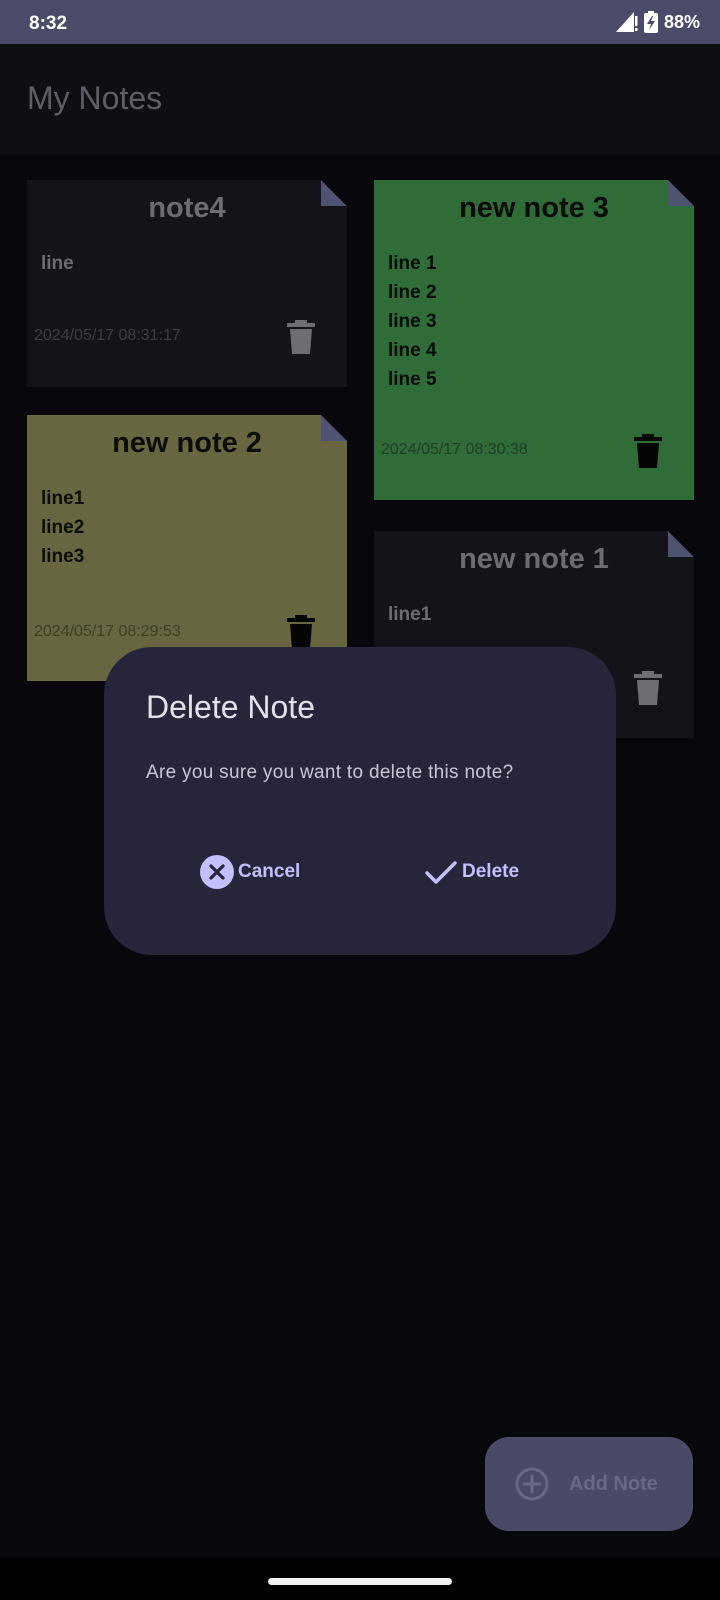 The width and height of the screenshot is (720, 1600). What do you see at coordinates (650, 22) in the screenshot?
I see `battery-charging-icon` at bounding box center [650, 22].